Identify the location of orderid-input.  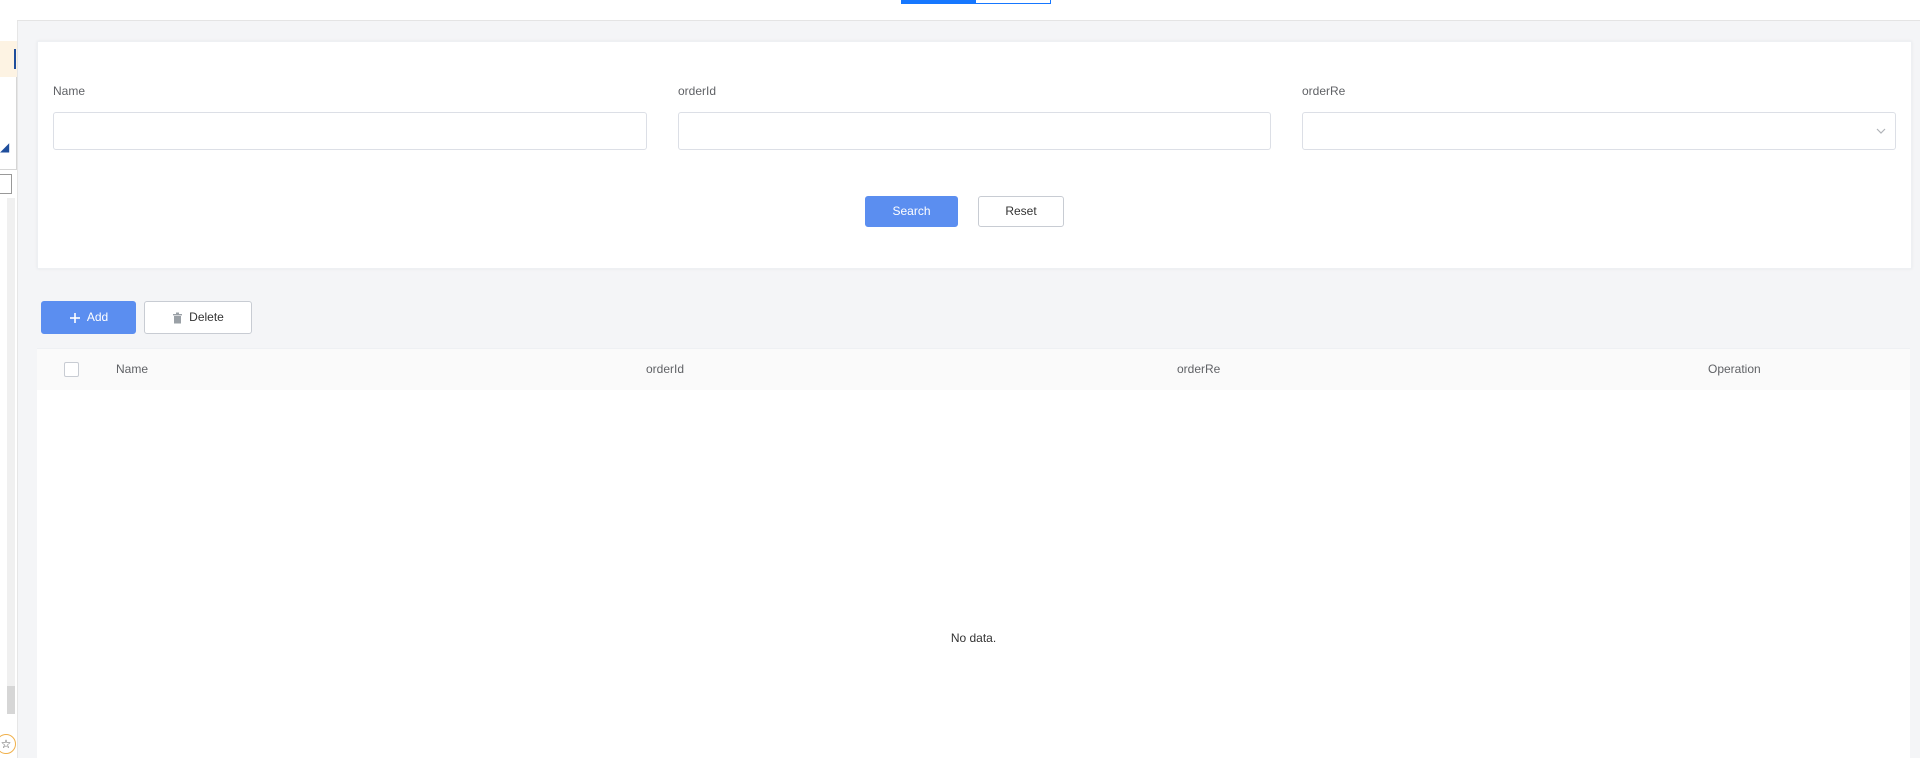
(974, 131).